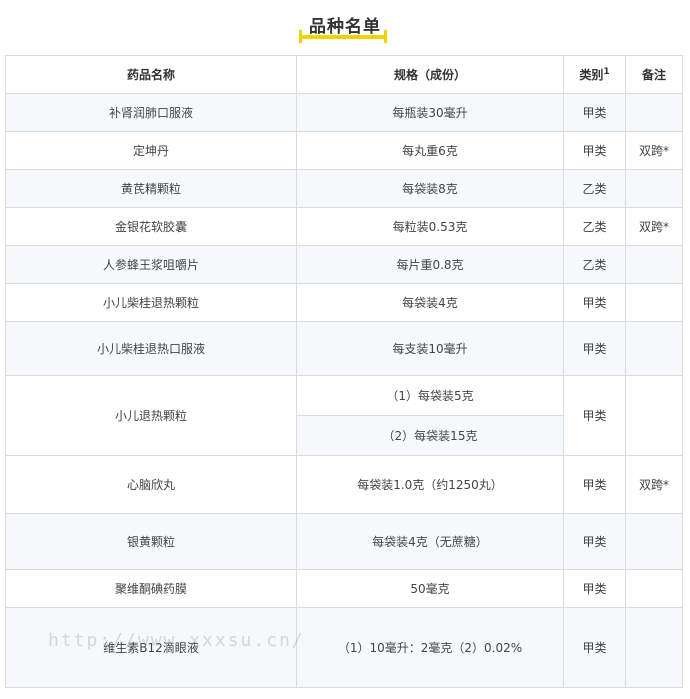 This screenshot has width=690, height=699. I want to click on header-category-label: 类别, so click(591, 75).